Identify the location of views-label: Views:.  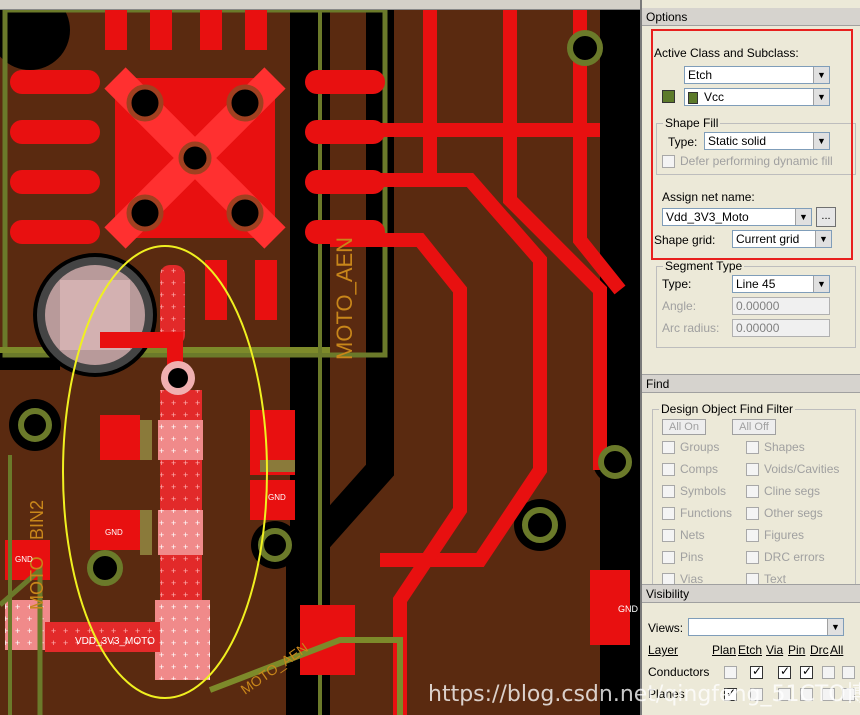
(666, 628).